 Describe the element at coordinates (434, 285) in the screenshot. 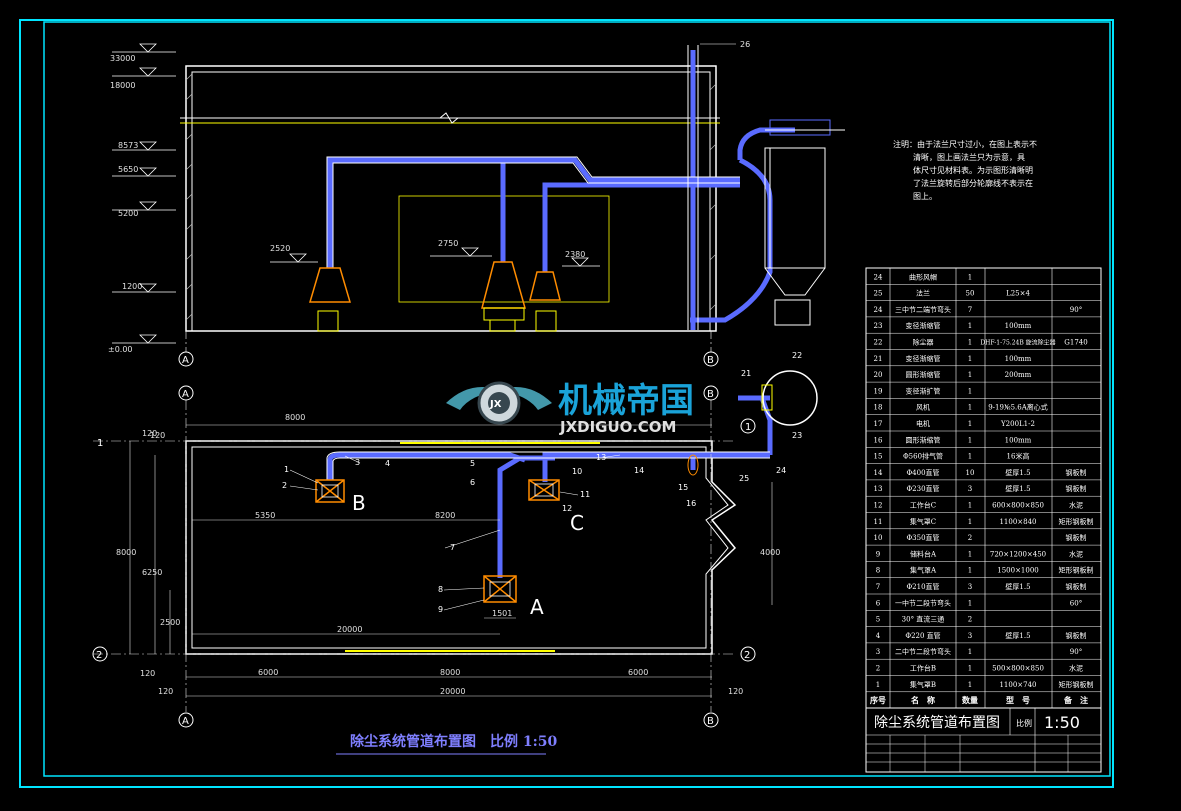

I see `elevation-hoods` at that location.